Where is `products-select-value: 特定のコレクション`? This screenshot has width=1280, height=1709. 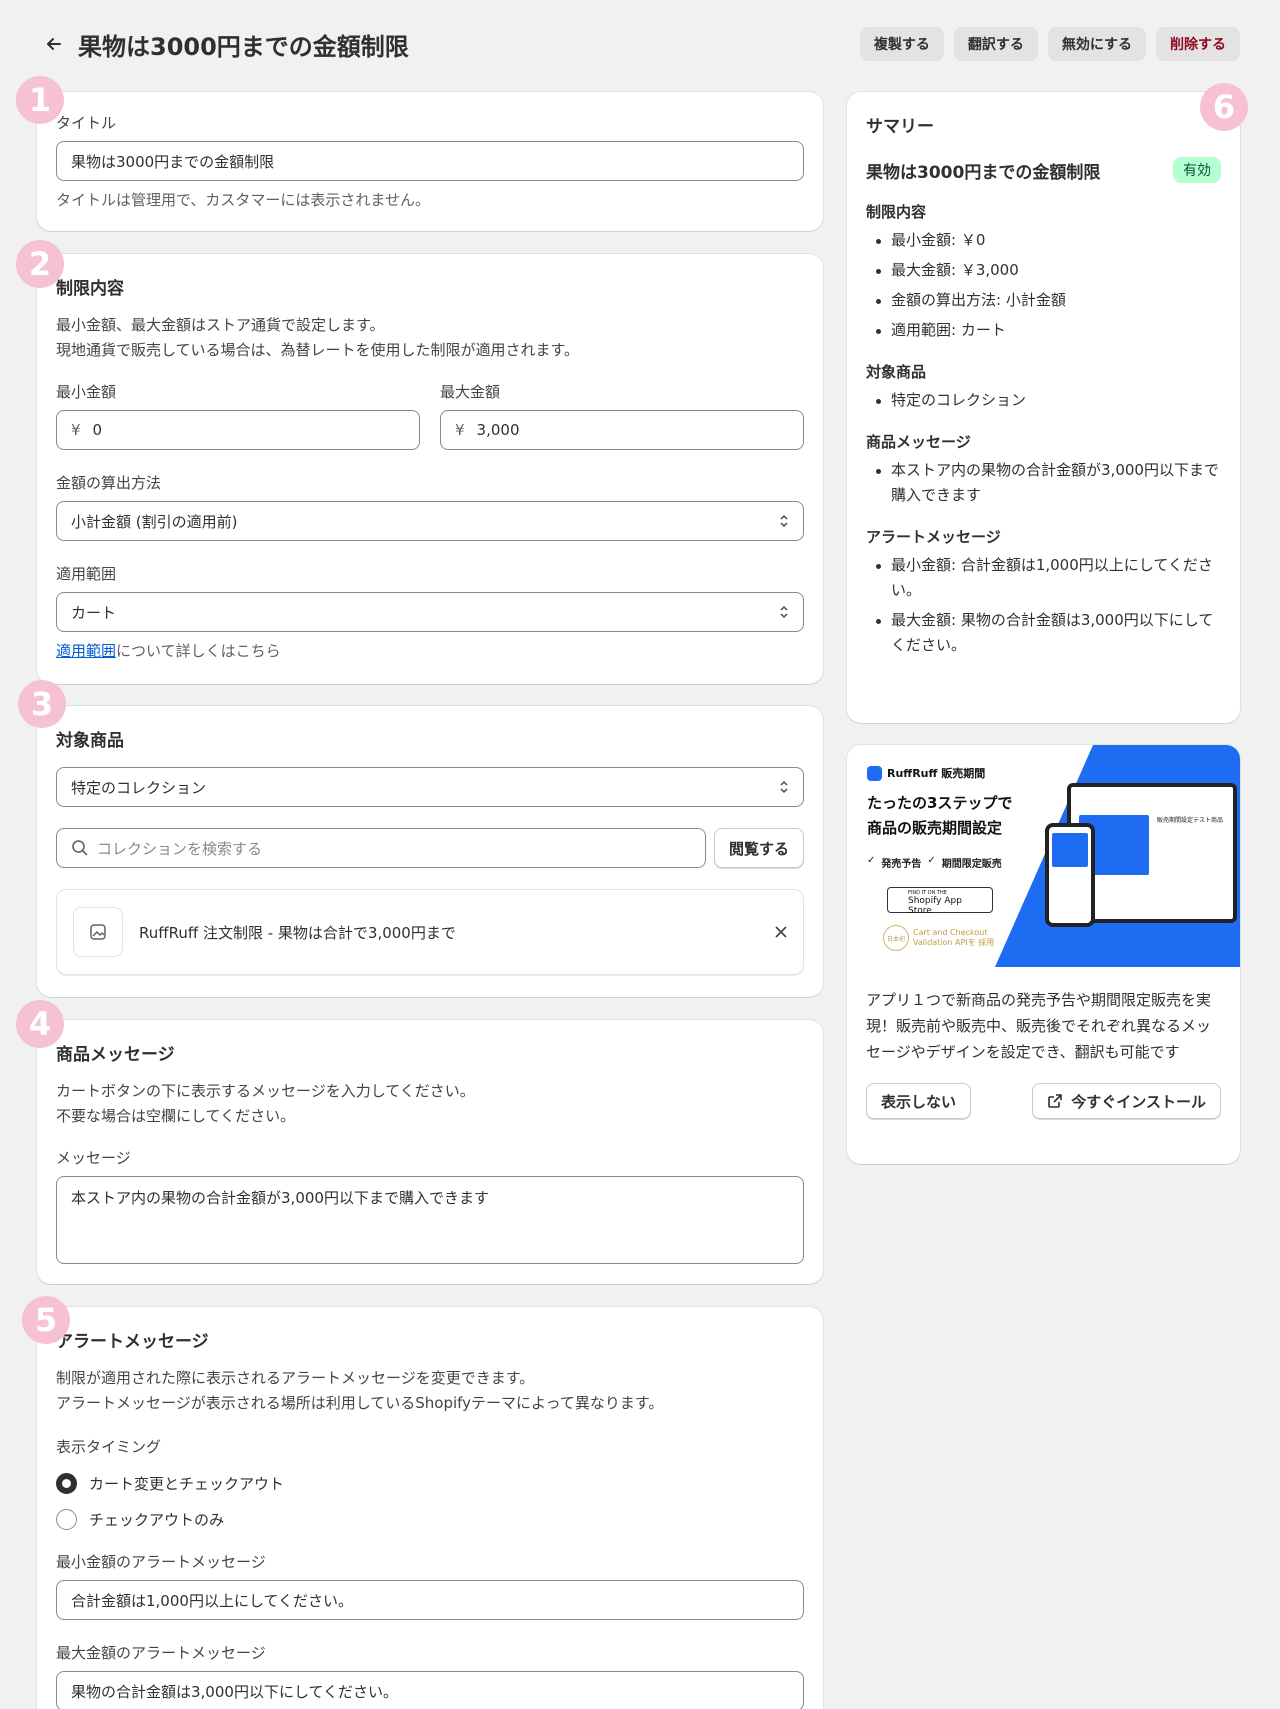 products-select-value: 特定のコレクション is located at coordinates (139, 787).